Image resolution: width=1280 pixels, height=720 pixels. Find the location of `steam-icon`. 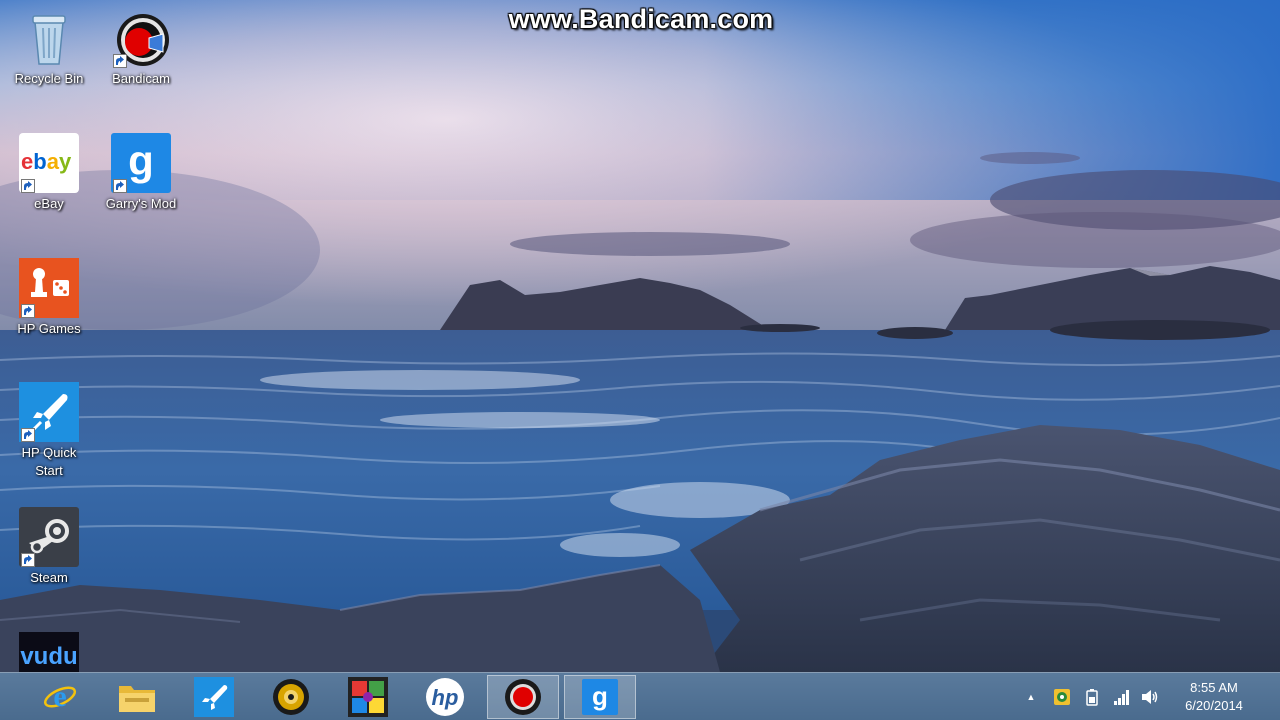

steam-icon is located at coordinates (49, 537).